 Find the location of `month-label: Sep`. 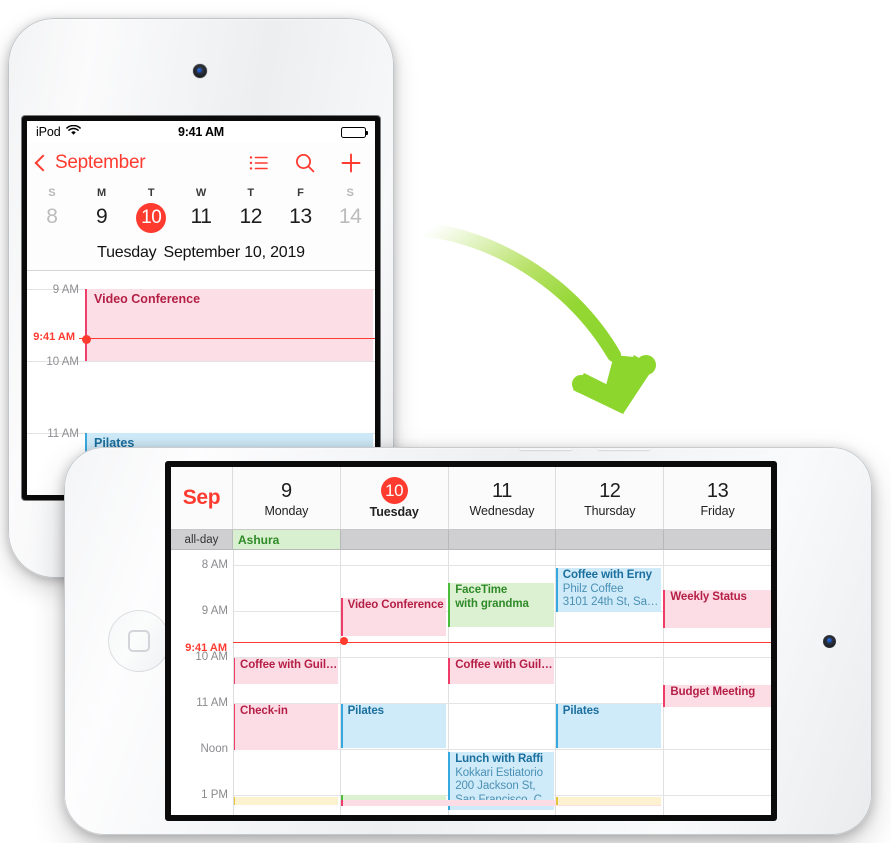

month-label: Sep is located at coordinates (201, 497).